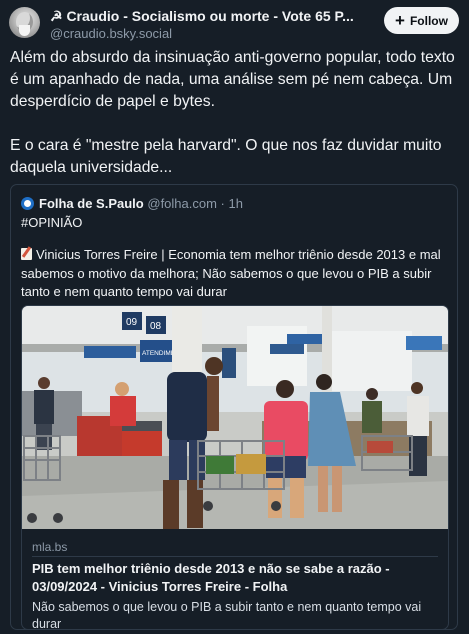 This screenshot has height=634, width=469. I want to click on avatar-beard, so click(24, 30).